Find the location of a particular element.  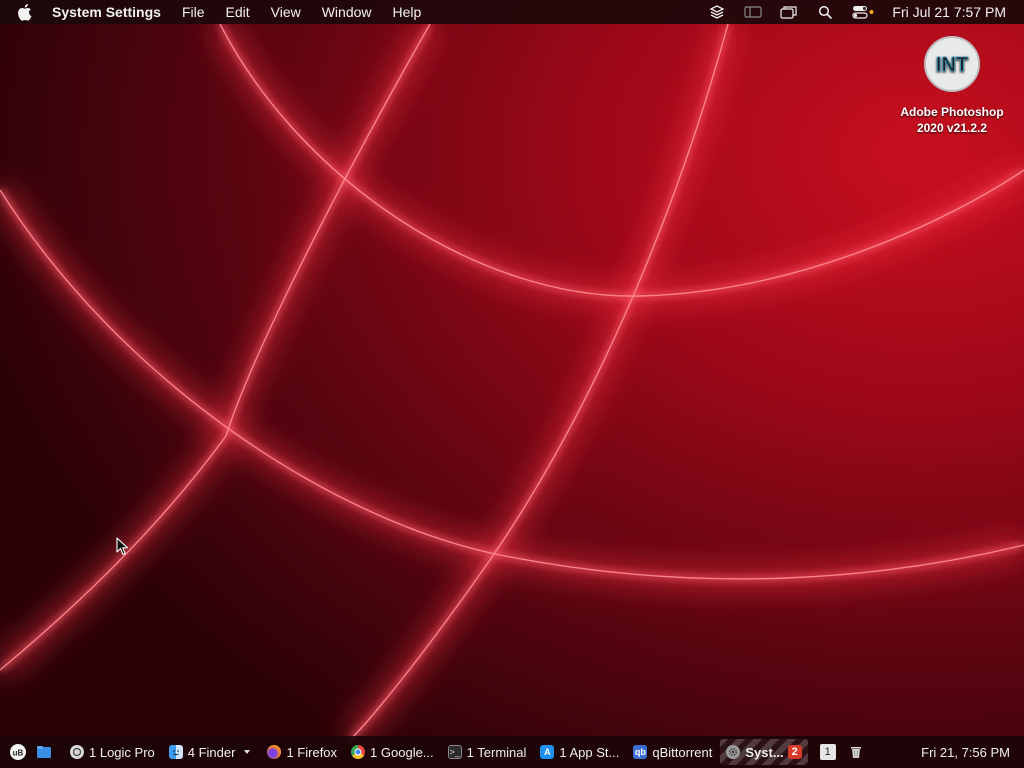

terminal-icon: >_ is located at coordinates (454, 752).